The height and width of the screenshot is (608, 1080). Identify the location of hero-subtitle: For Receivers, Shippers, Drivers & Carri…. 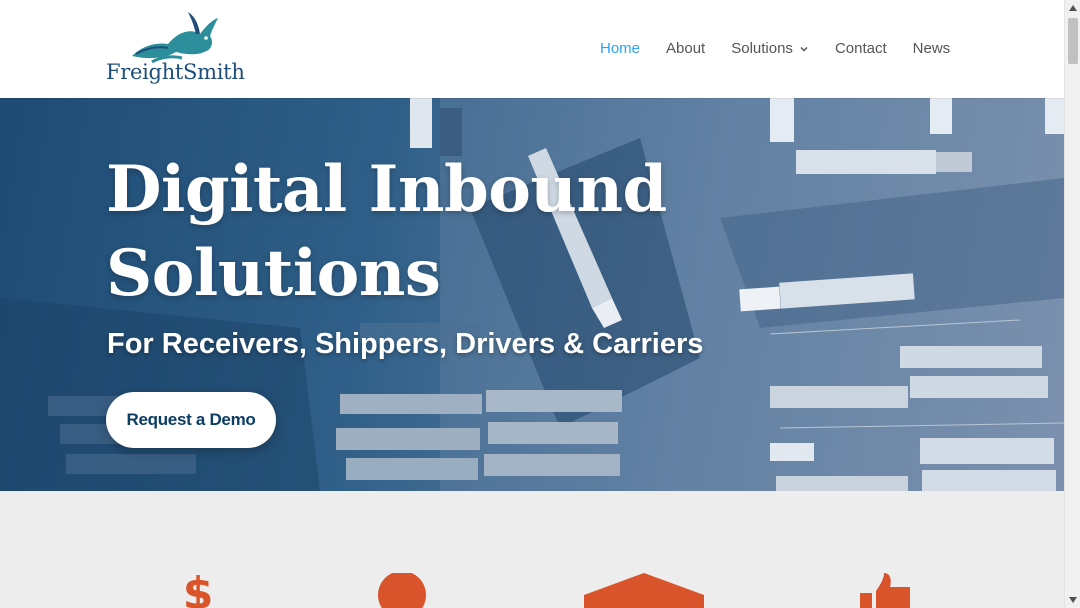
(405, 344).